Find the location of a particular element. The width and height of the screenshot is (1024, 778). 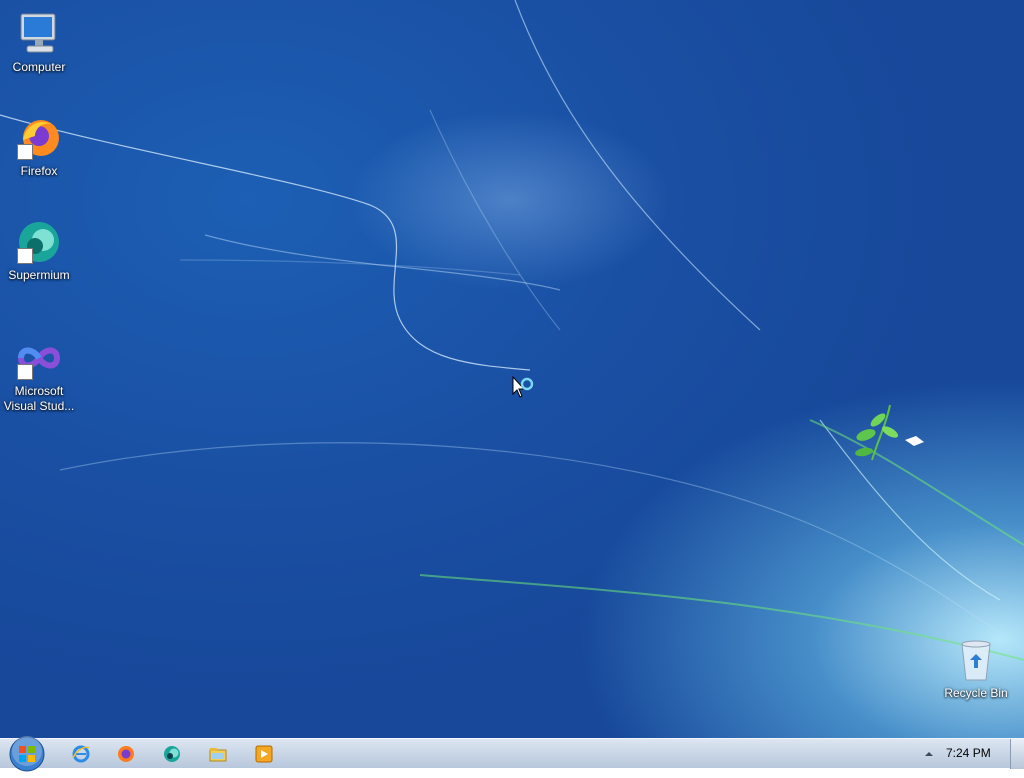

recycle-bin-icon is located at coordinates (976, 660).